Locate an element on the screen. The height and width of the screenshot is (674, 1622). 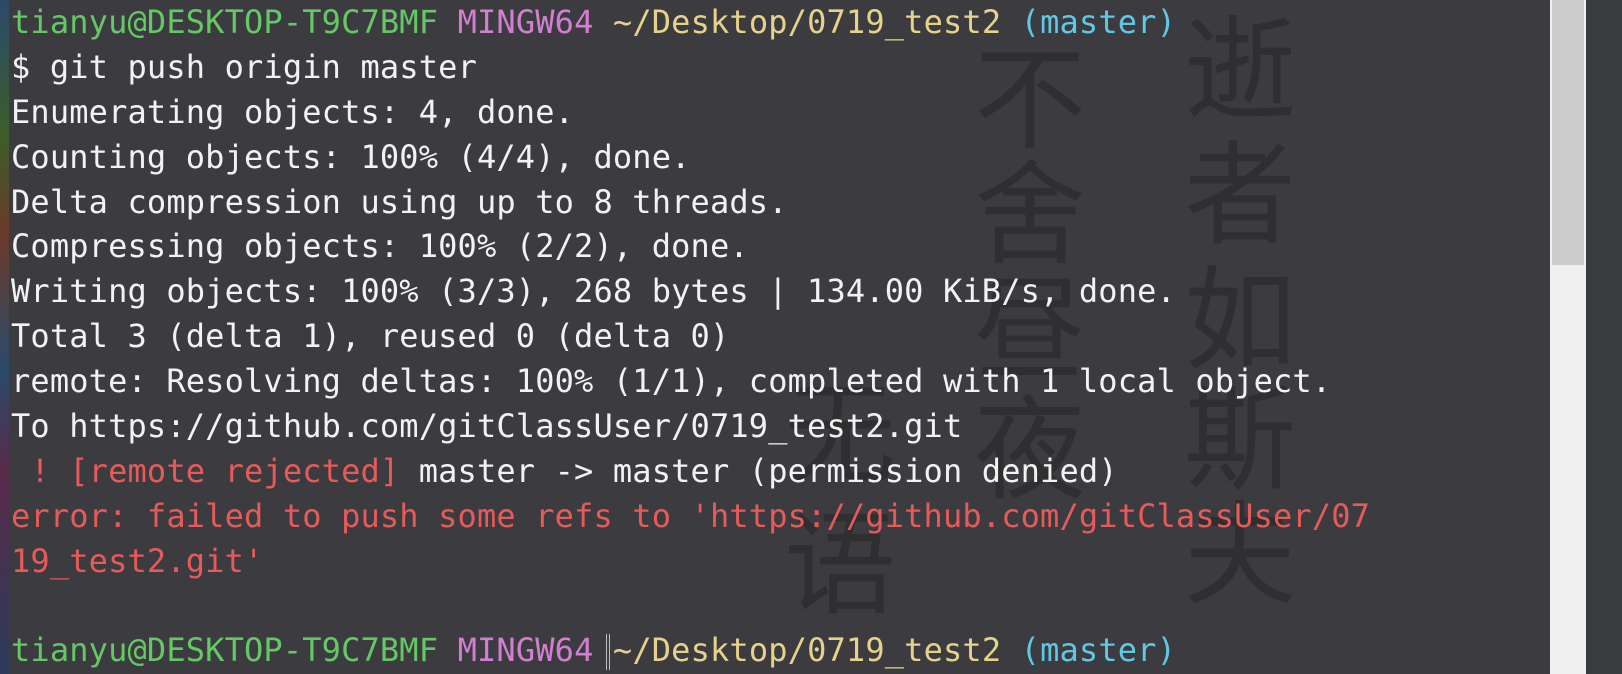
rejected-detail: master -> master (permission denied) is located at coordinates (758, 470).